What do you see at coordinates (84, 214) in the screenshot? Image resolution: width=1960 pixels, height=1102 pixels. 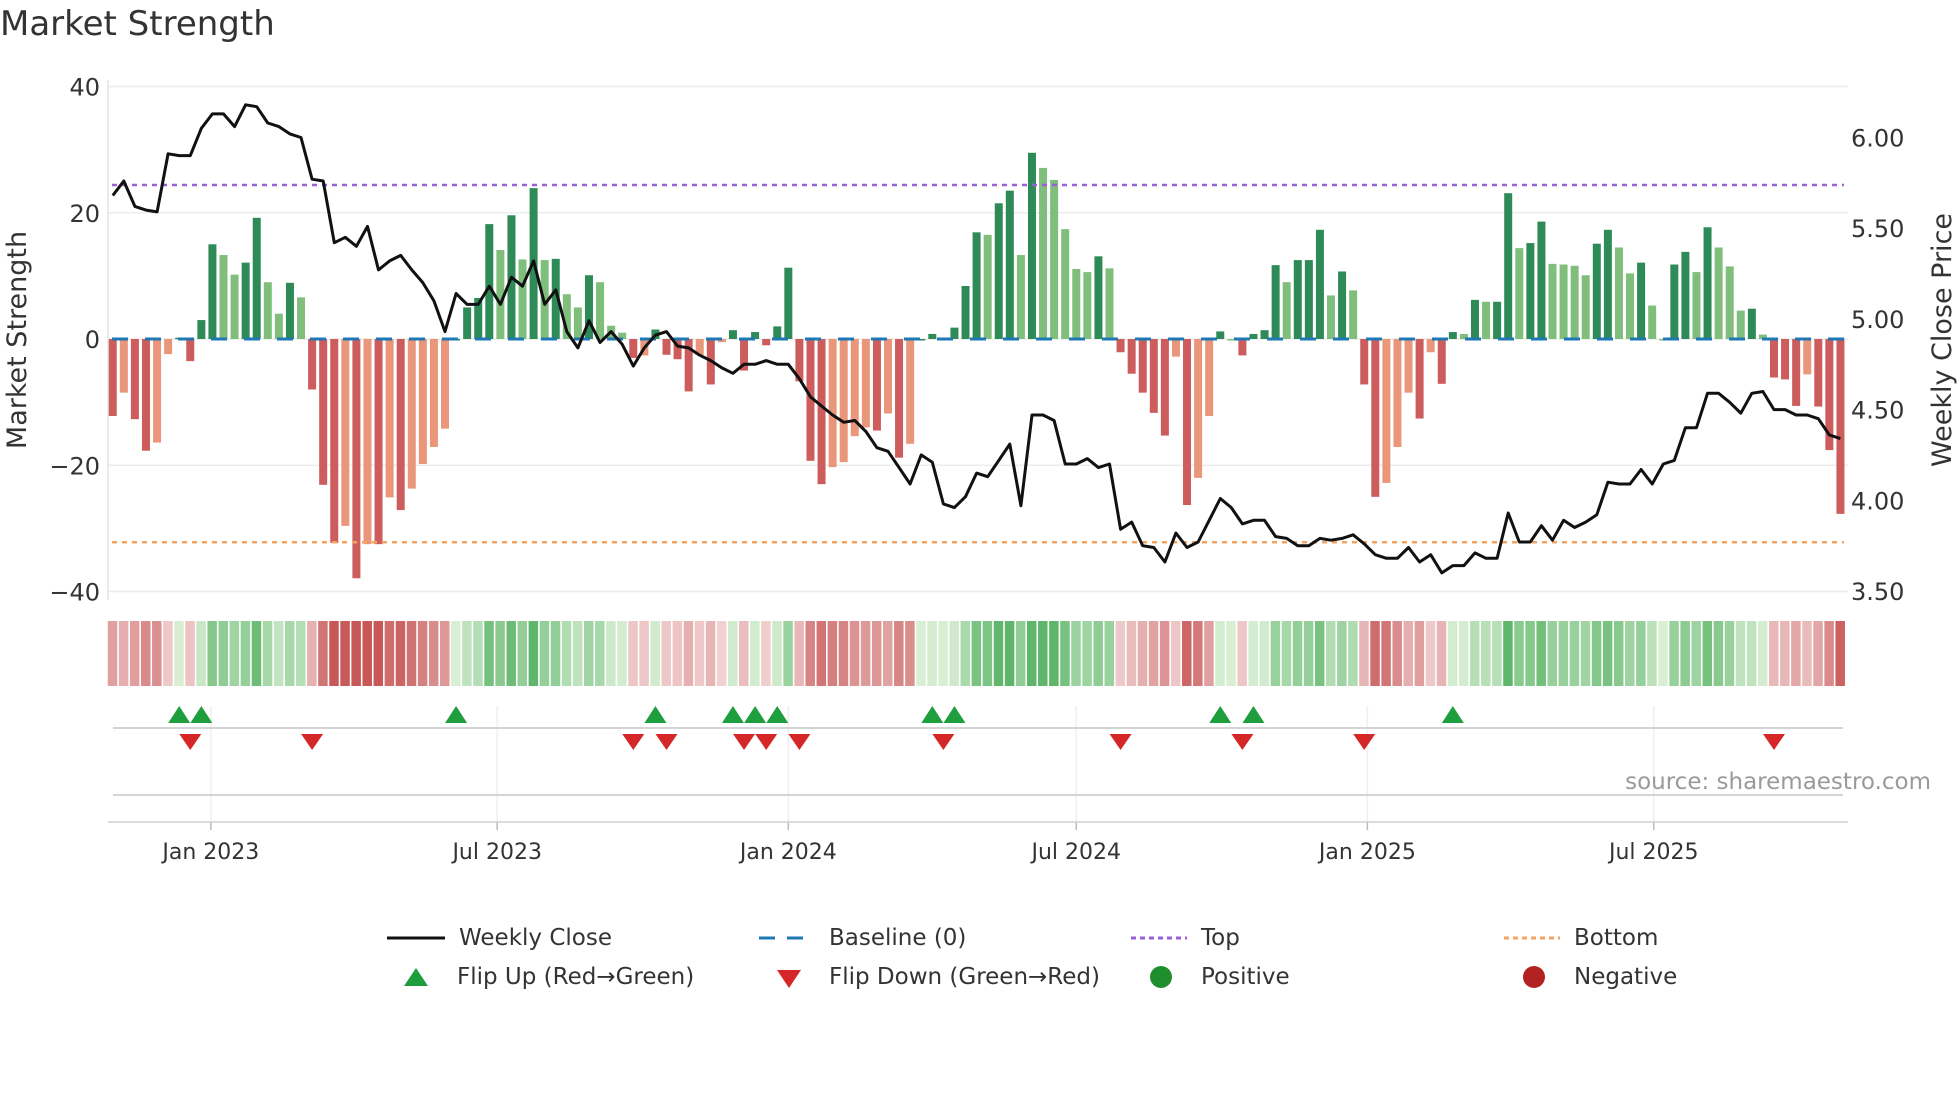 I see `left-tick-label: 20` at bounding box center [84, 214].